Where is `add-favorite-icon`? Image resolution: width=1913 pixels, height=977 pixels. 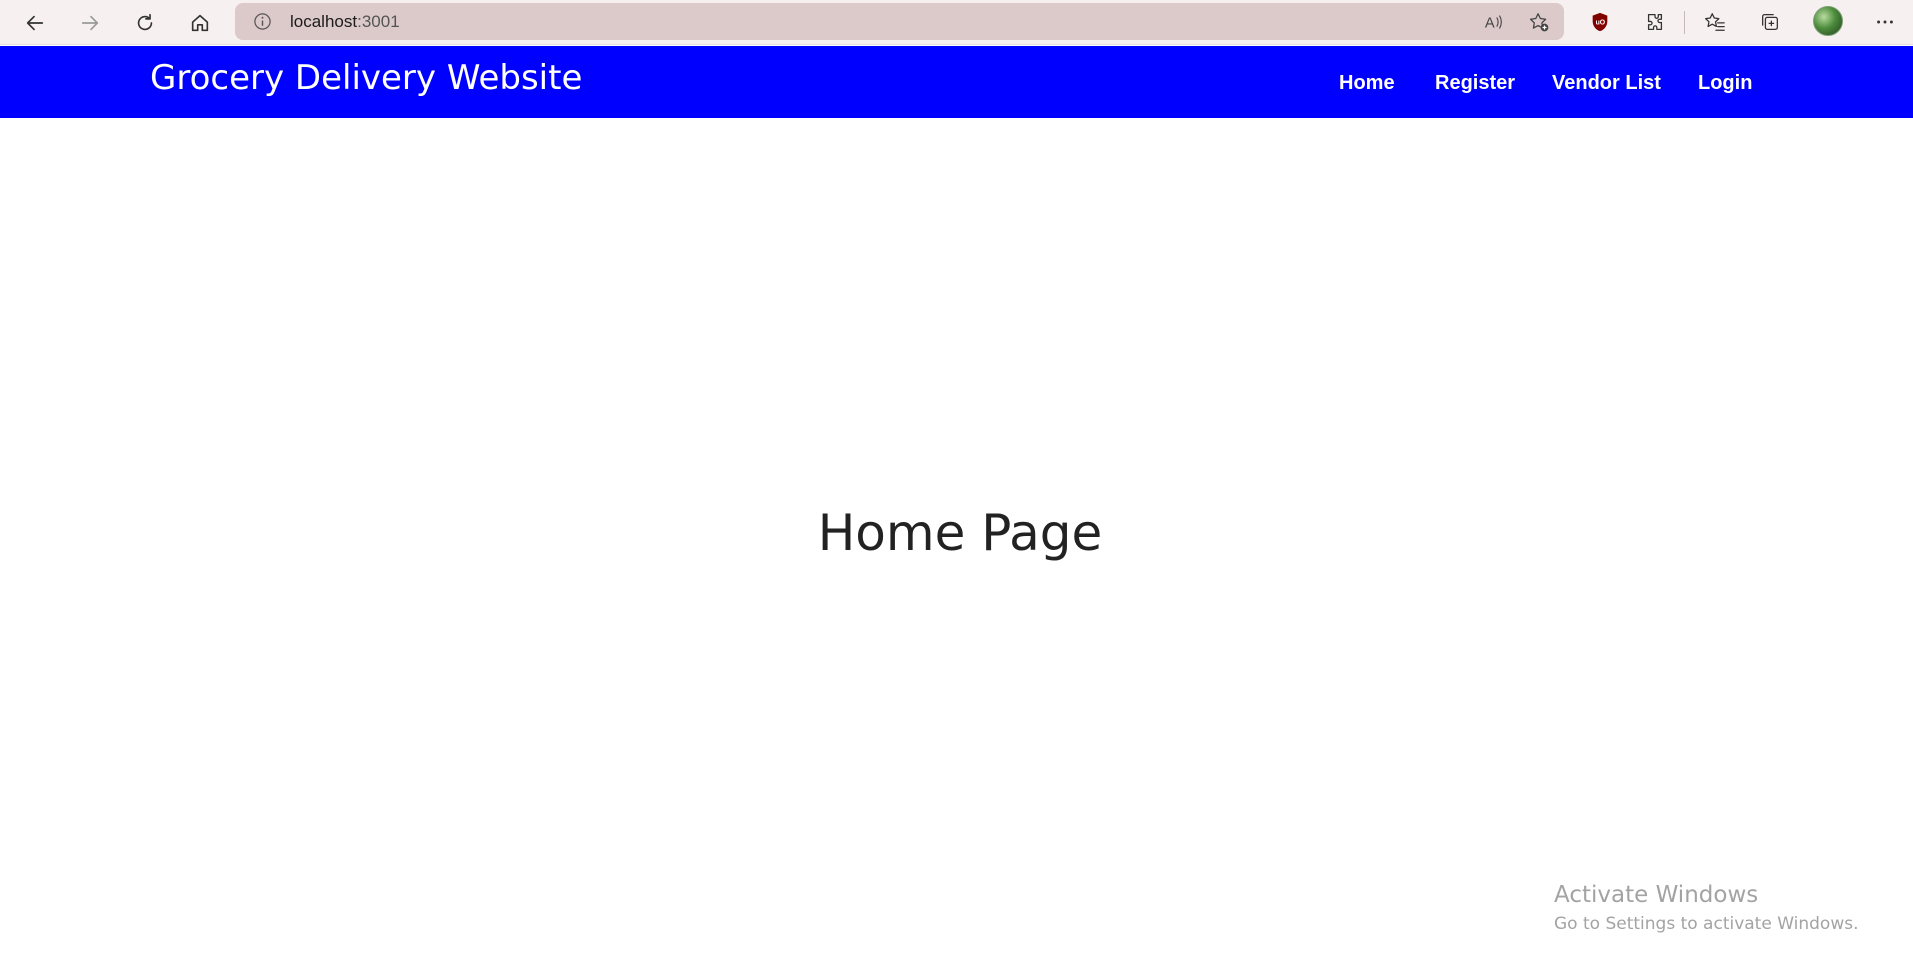
add-favorite-icon is located at coordinates (1539, 22).